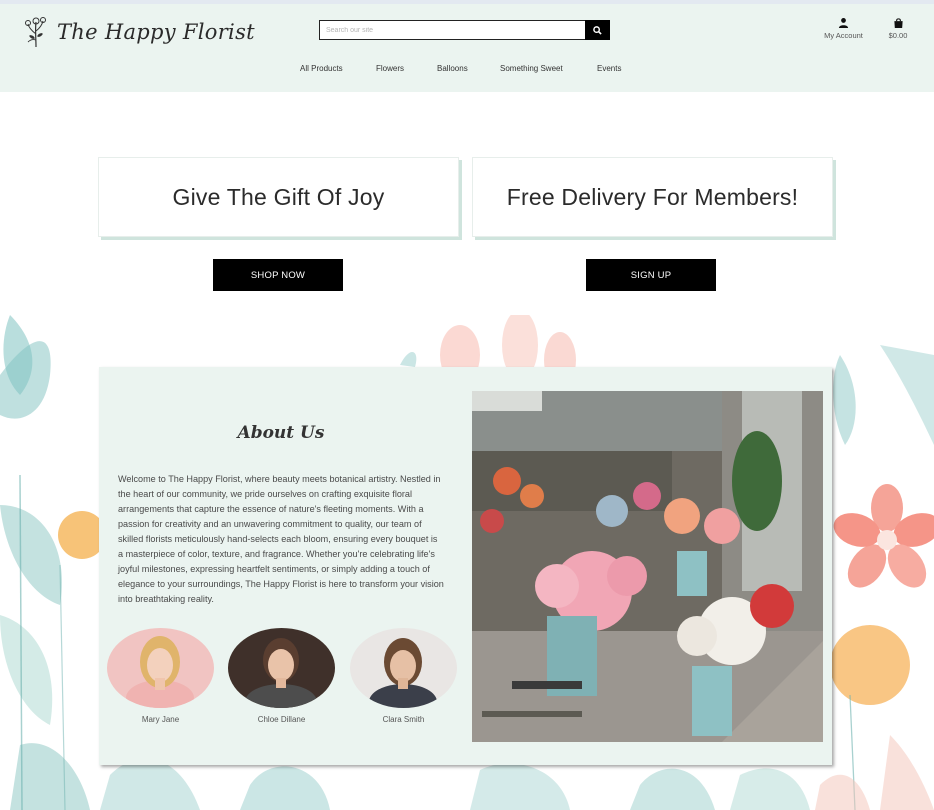 Image resolution: width=934 pixels, height=810 pixels. Describe the element at coordinates (531, 68) in the screenshot. I see `nav-something-sweet: Something Sweet` at that location.